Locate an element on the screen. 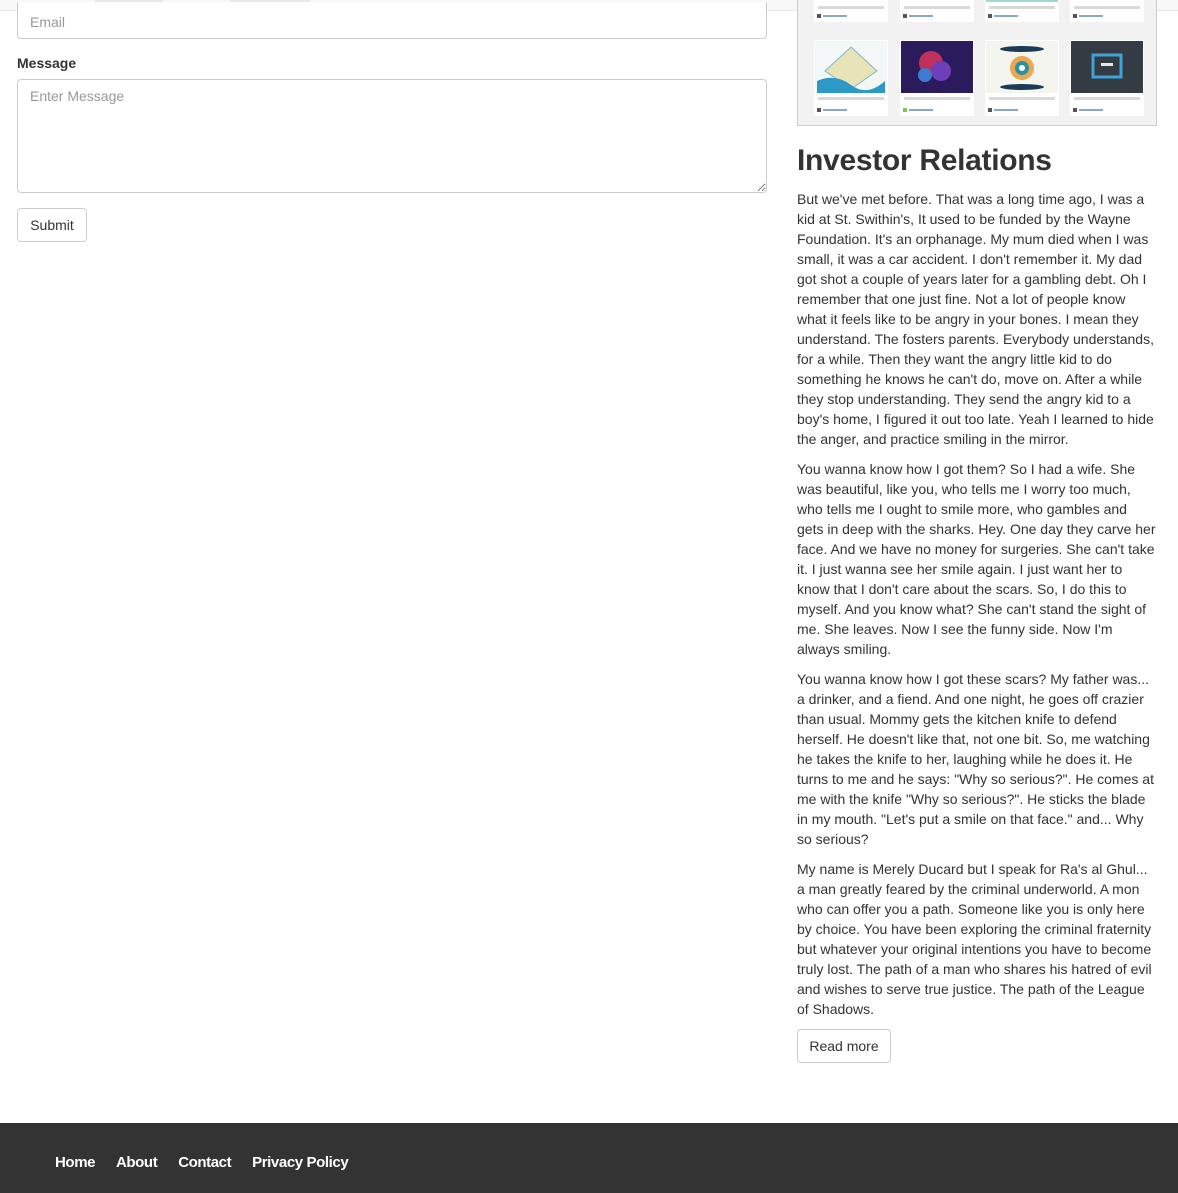  message-field is located at coordinates (392, 136).